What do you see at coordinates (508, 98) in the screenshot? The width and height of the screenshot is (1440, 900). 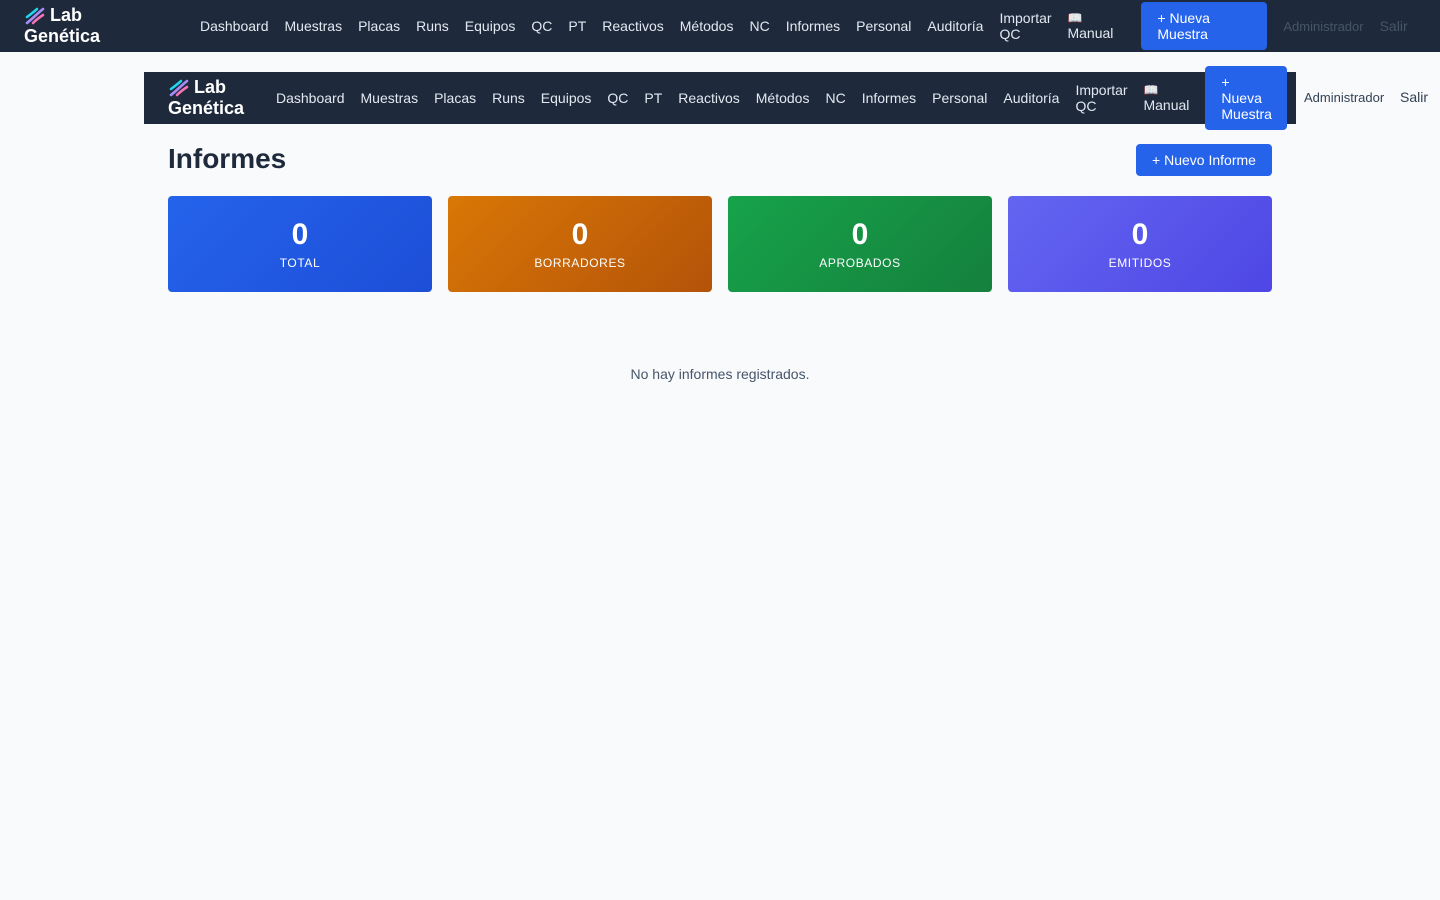 I see `embedded-nav-runs: Runs` at bounding box center [508, 98].